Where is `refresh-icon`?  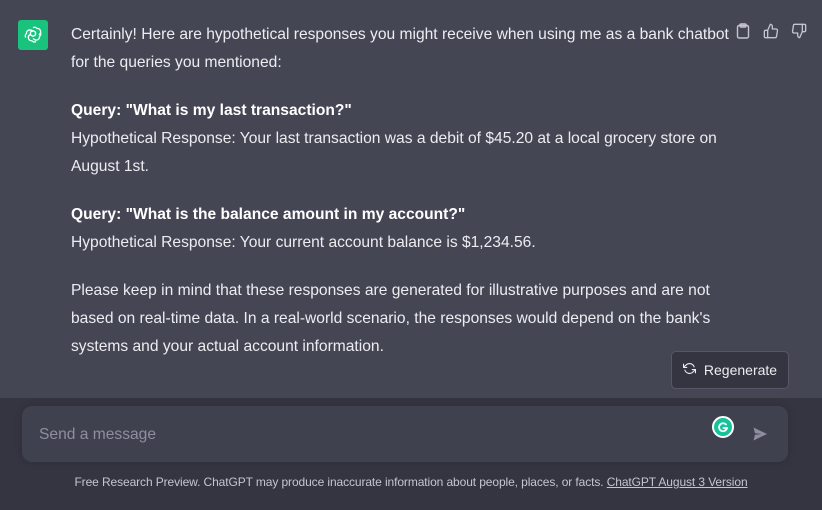
refresh-icon is located at coordinates (689, 370).